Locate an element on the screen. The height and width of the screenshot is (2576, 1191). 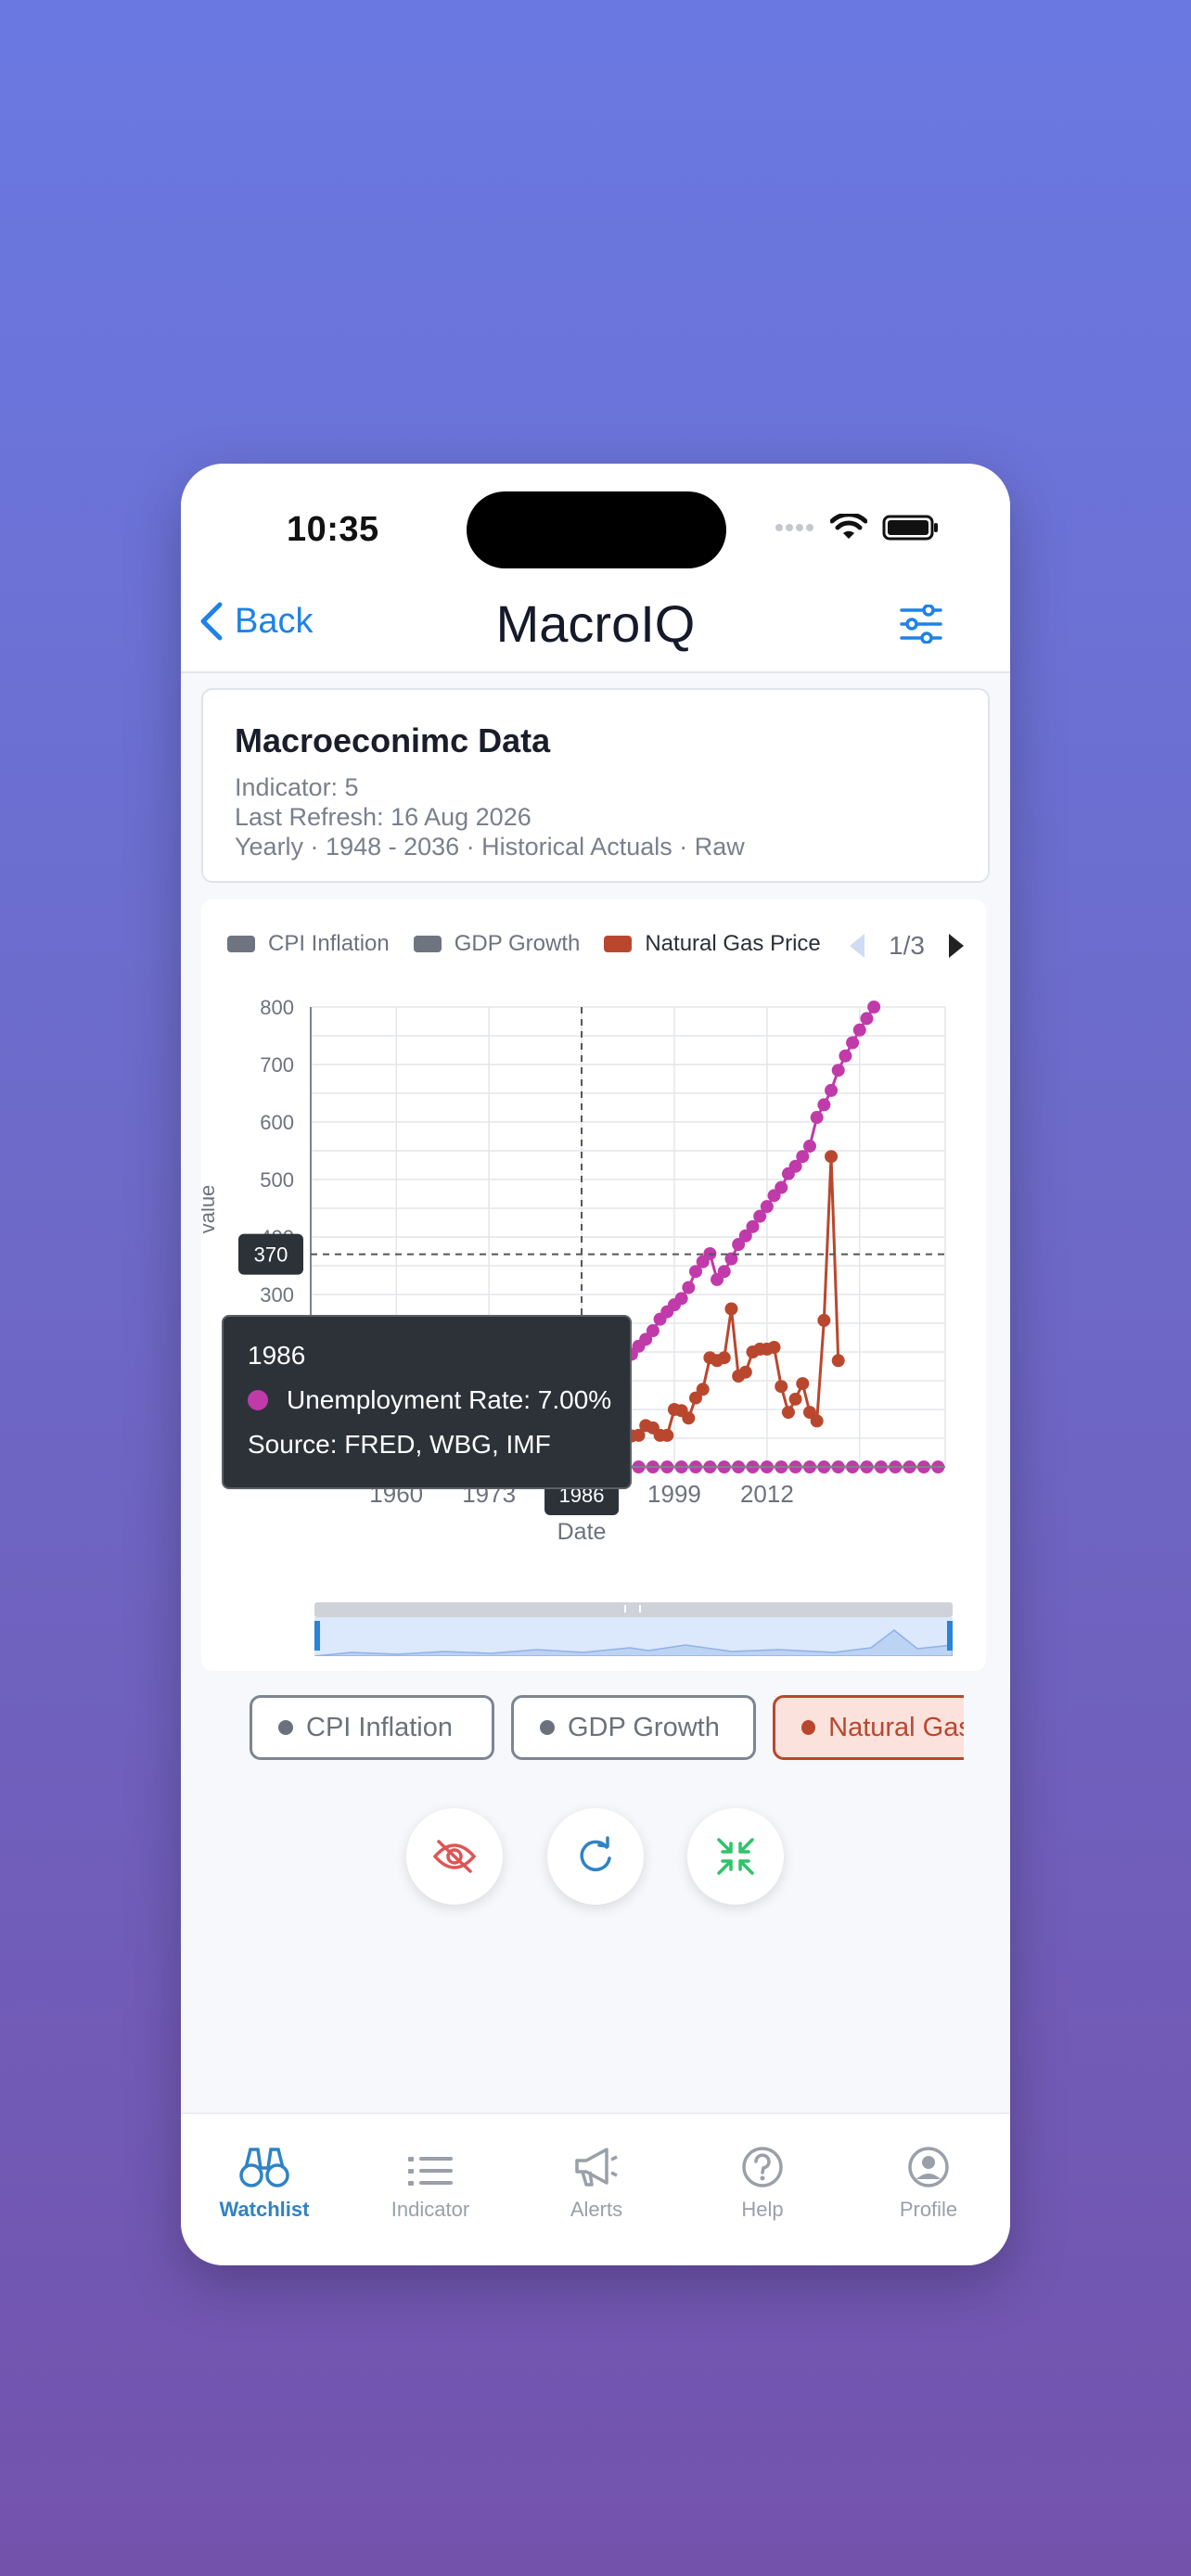
tab-label: Help is located at coordinates (762, 2209).